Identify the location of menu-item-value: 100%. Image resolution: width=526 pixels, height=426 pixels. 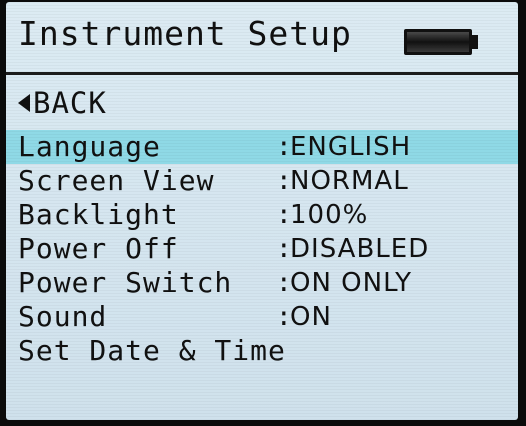
(329, 215).